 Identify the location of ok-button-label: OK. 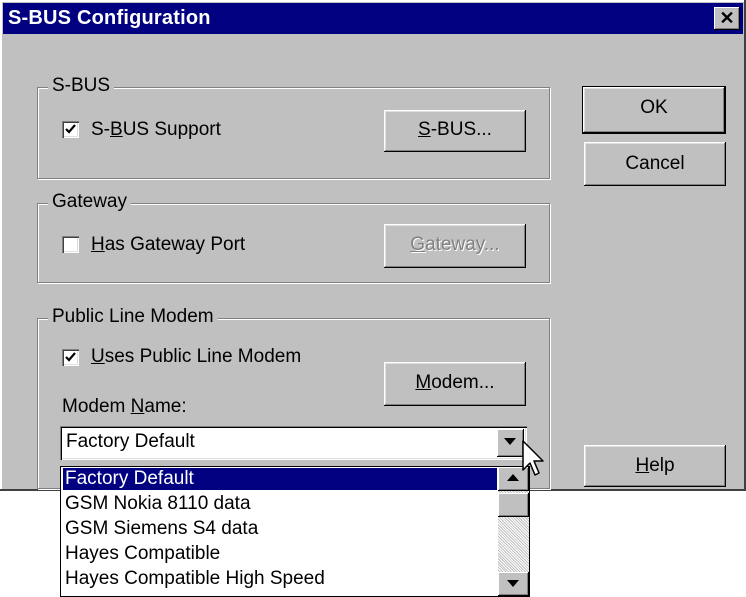
(654, 107).